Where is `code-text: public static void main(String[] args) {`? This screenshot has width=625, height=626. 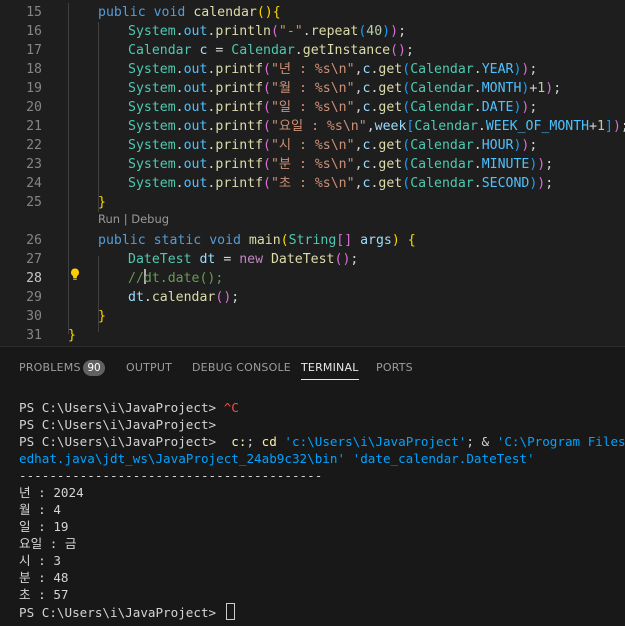 code-text: public static void main(String[] args) { is located at coordinates (257, 240).